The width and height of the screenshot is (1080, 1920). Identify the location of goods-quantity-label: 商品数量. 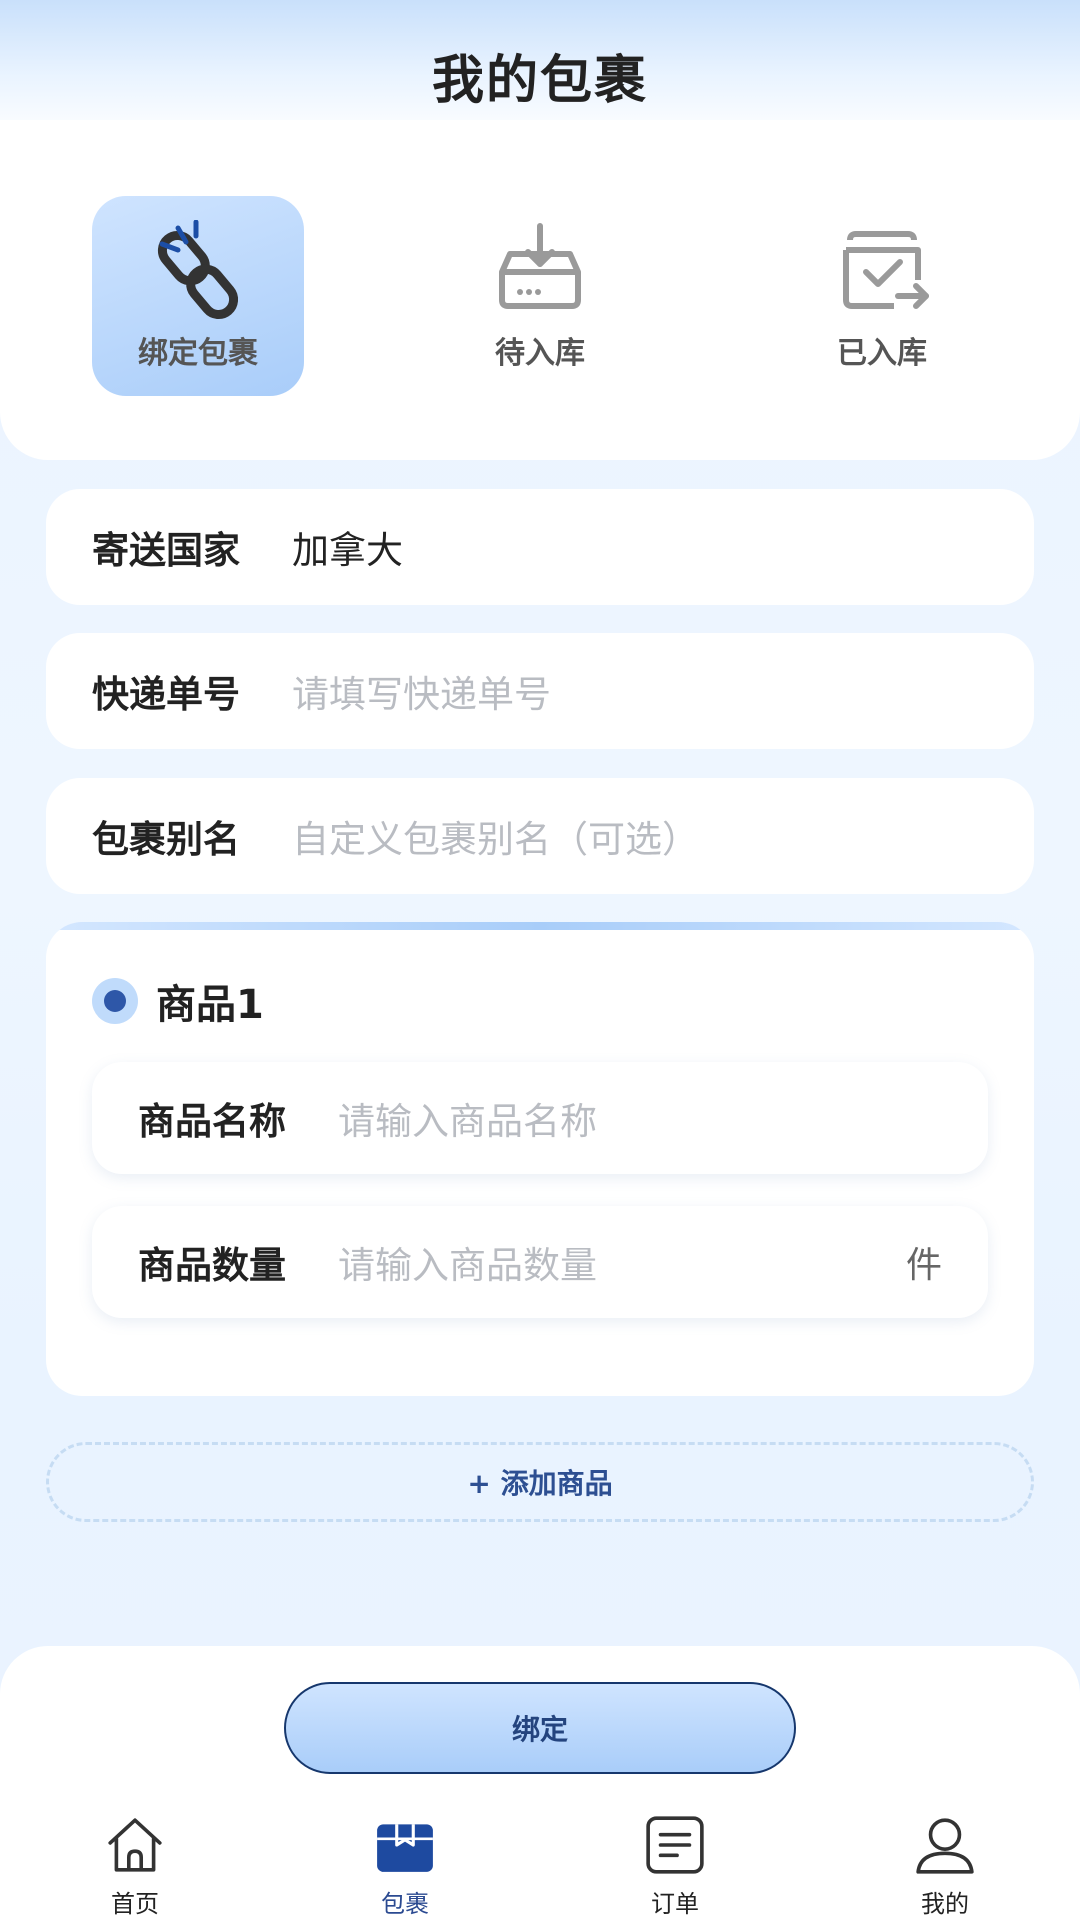
(212, 1265).